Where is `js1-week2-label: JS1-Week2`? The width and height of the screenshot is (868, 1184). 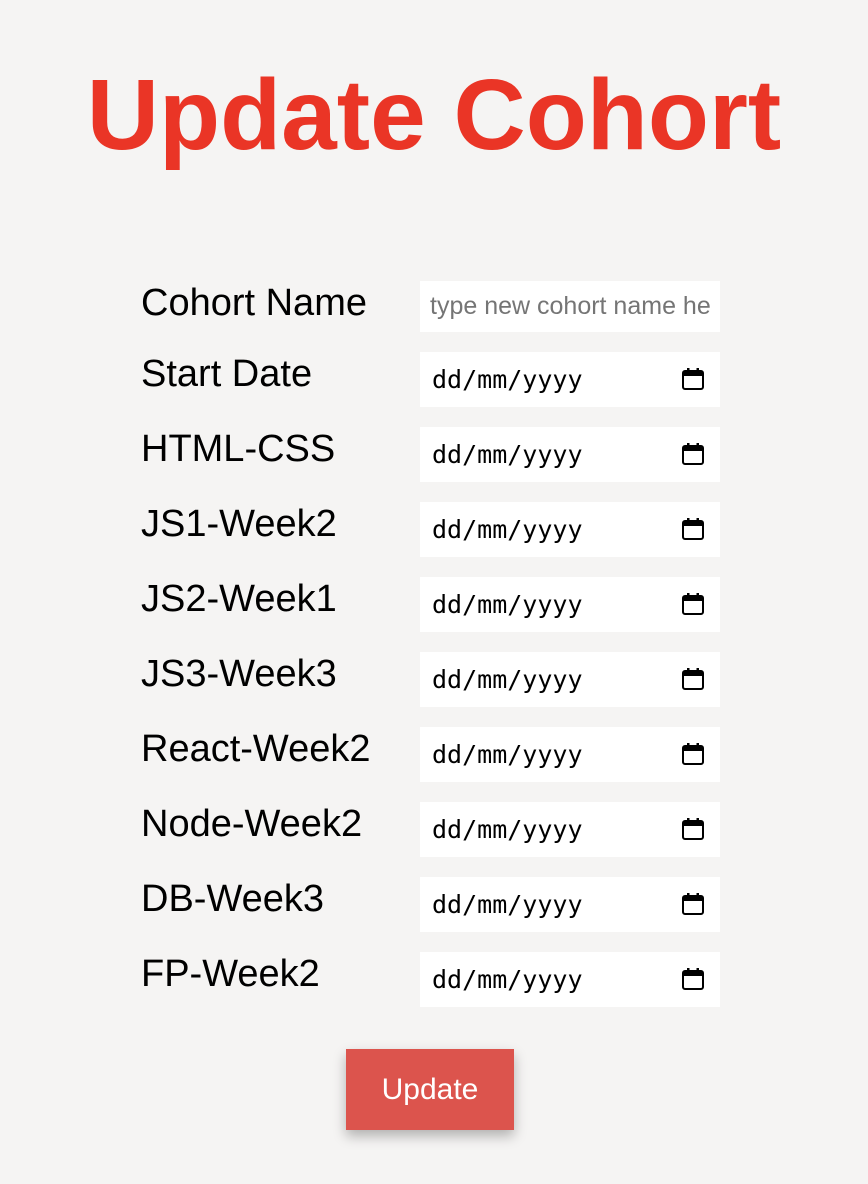
js1-week2-label: JS1-Week2 is located at coordinates (239, 524).